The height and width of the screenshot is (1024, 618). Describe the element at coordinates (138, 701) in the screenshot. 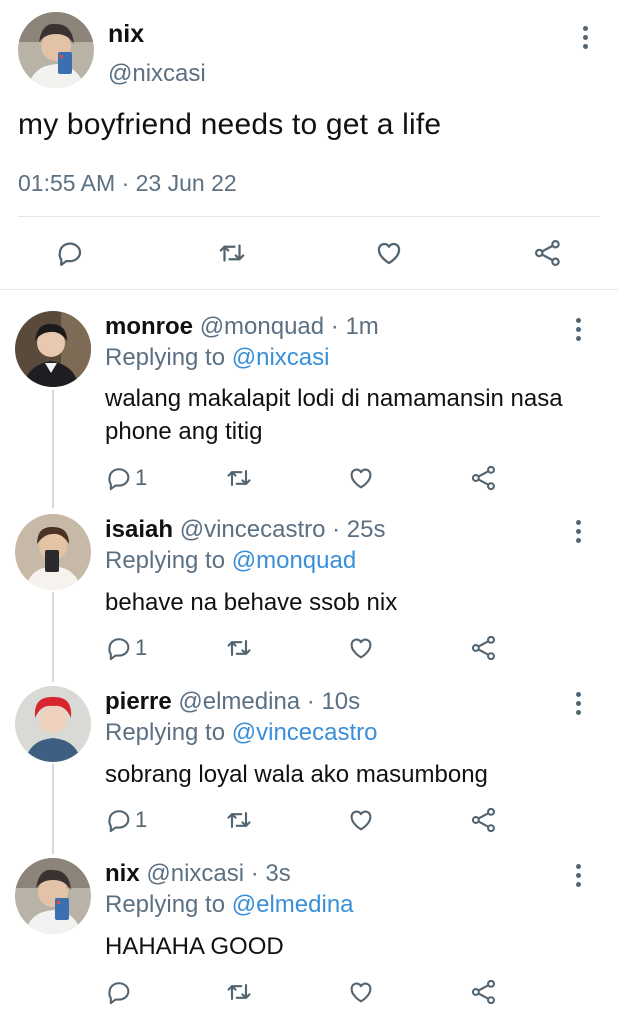

I see `reply-author-name: pierre` at that location.